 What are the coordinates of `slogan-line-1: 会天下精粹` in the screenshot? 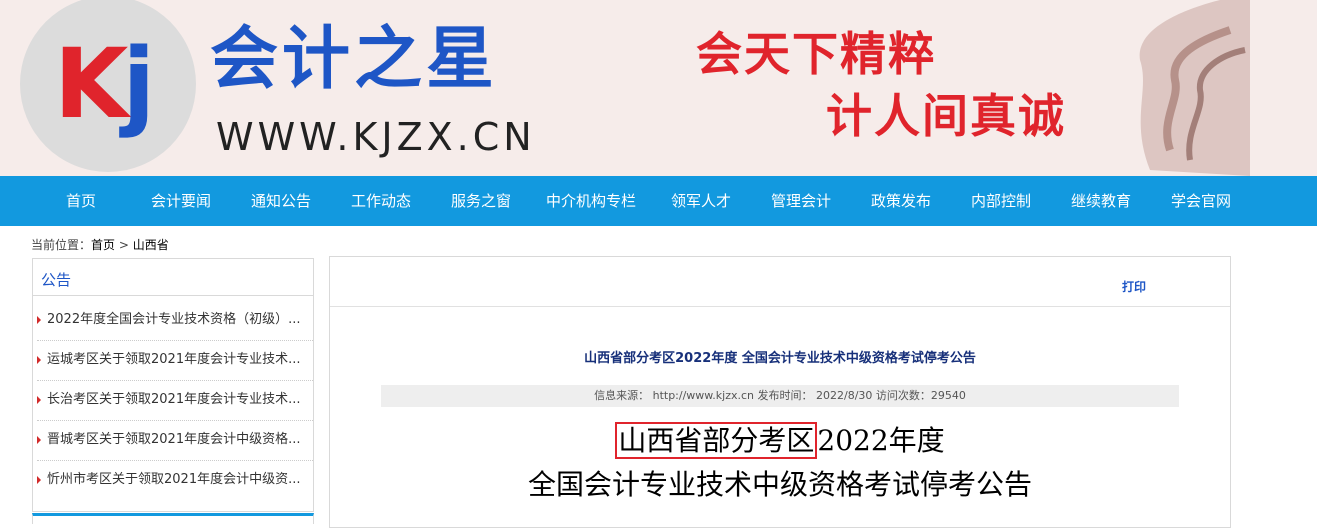 It's located at (816, 54).